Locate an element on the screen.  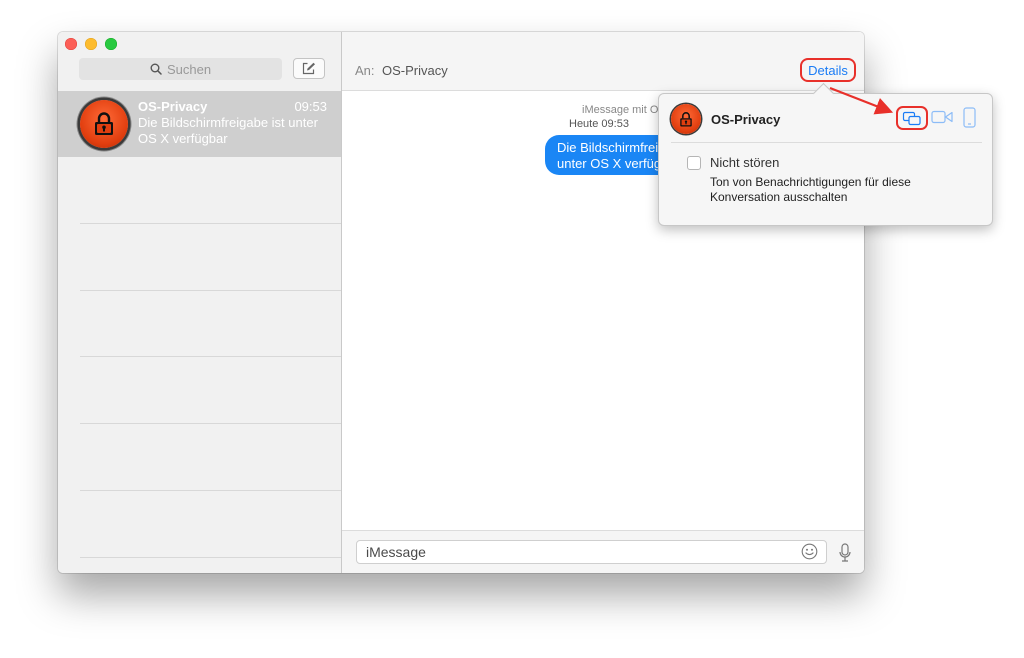
compose-icon is located at coordinates (308, 68).